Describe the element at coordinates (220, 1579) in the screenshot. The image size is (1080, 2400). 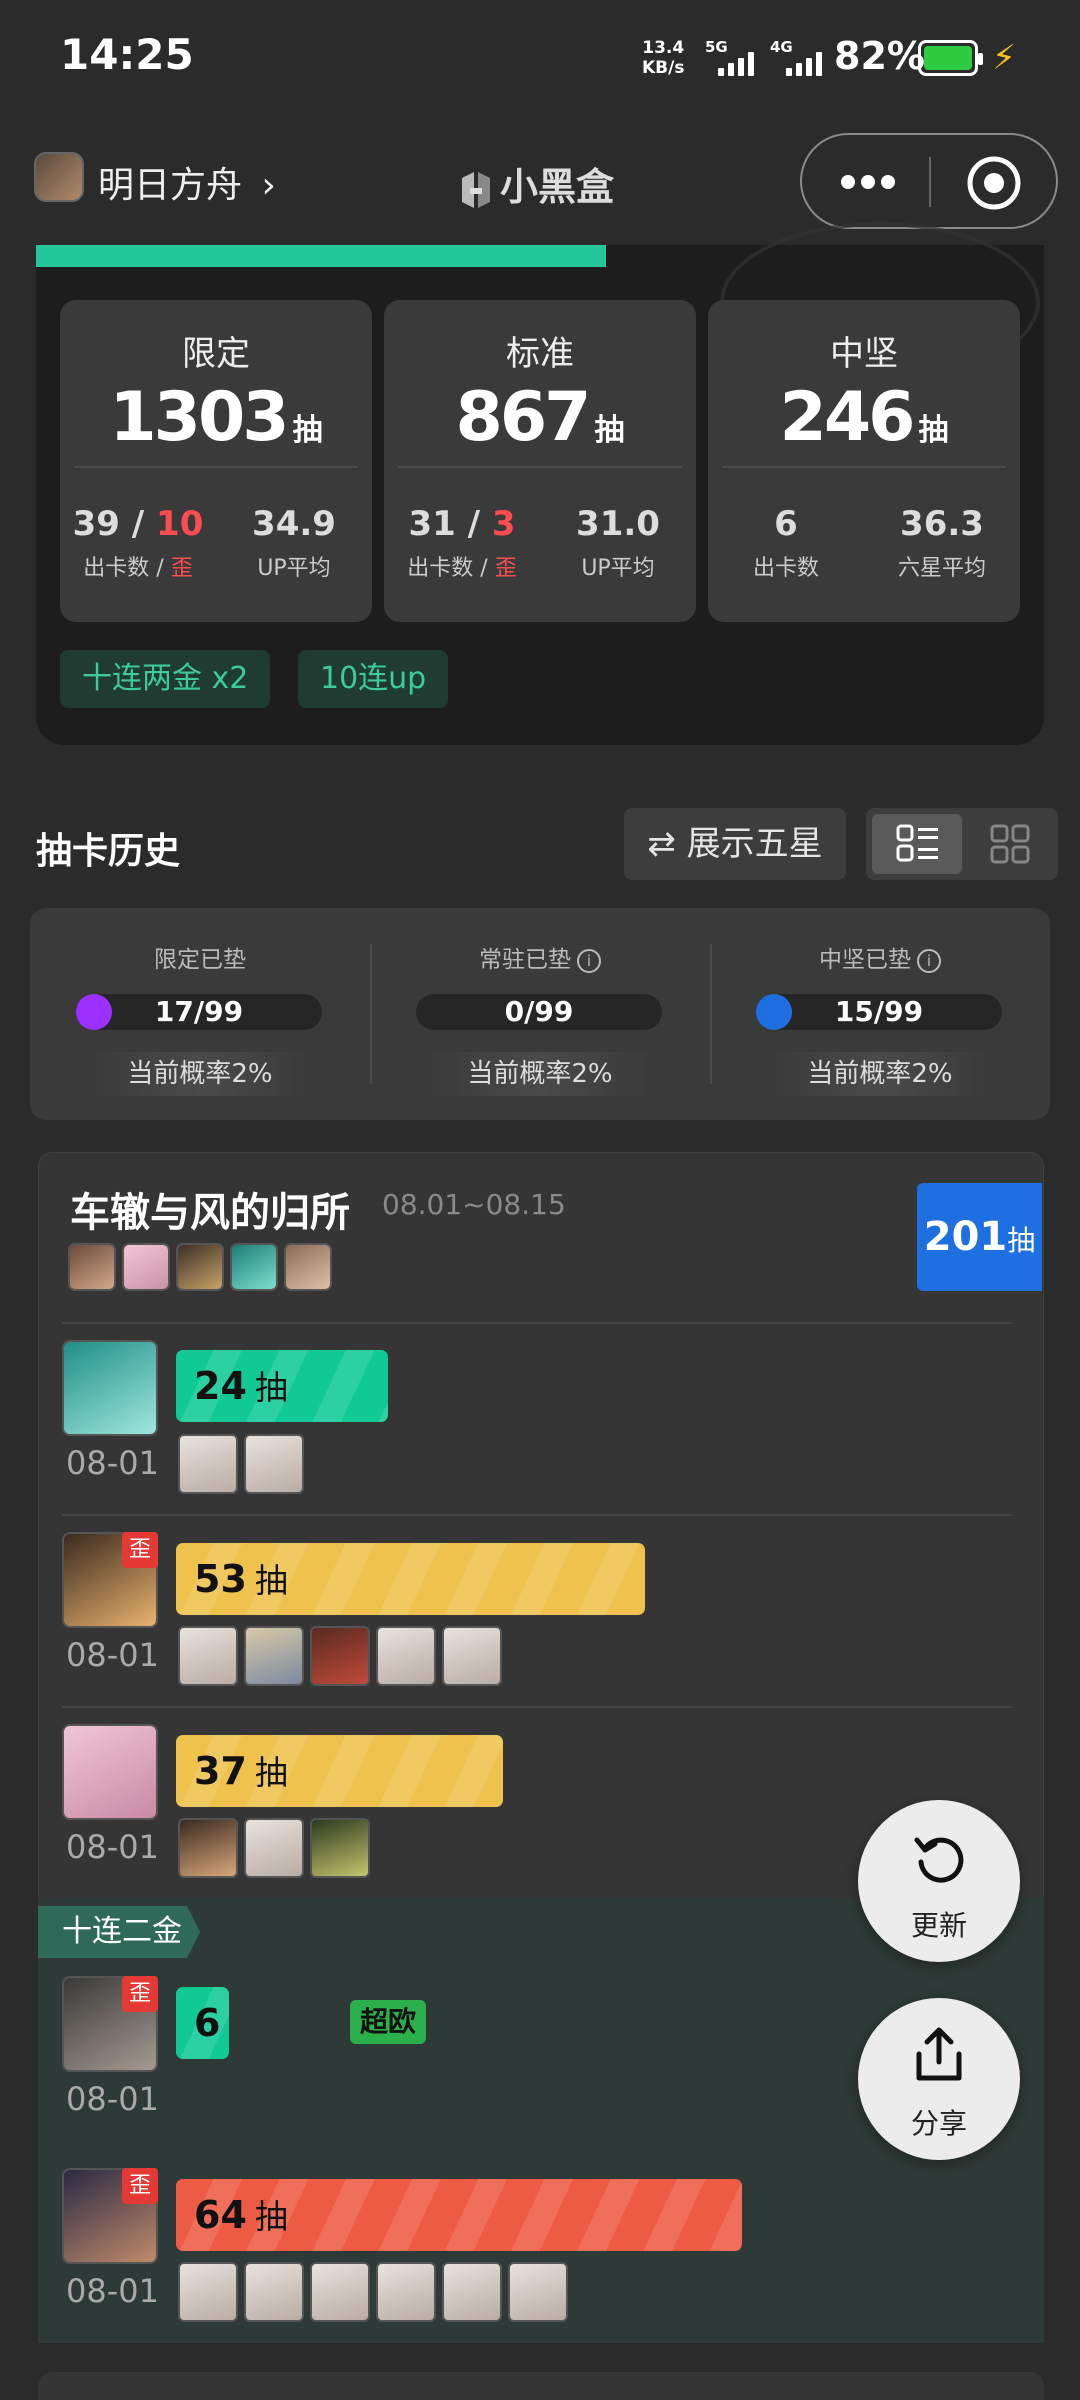
I see `pull-count: 53` at that location.